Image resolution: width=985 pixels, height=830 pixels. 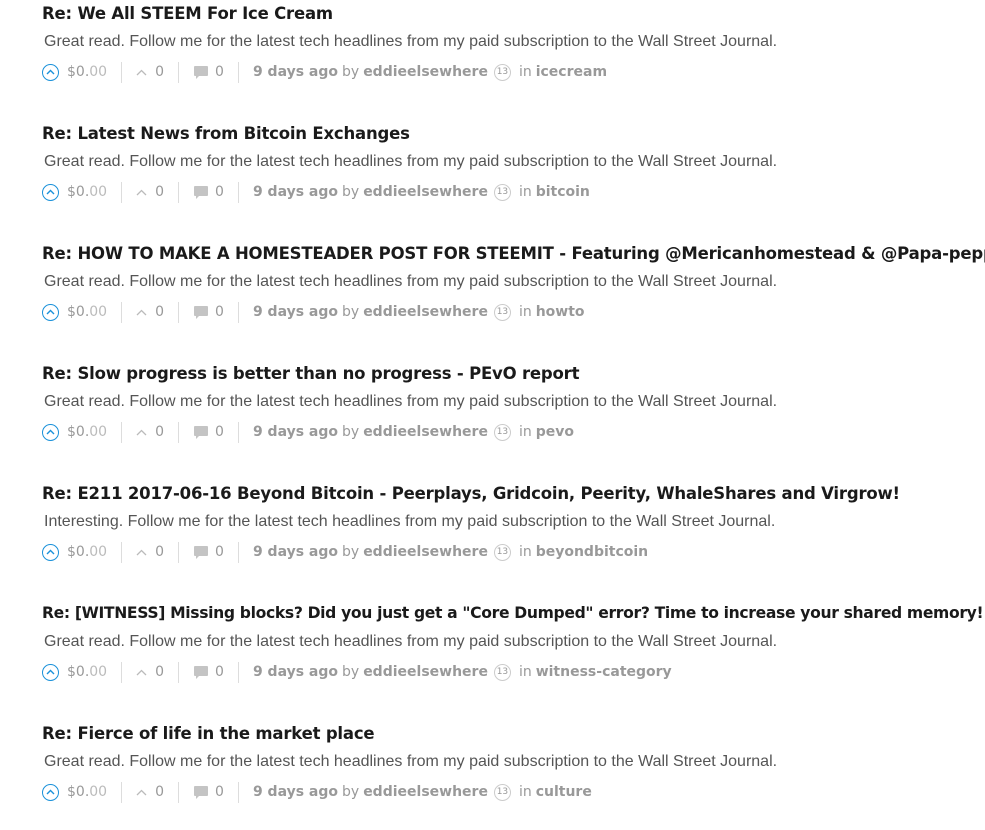 I want to click on category-link: icecream, so click(x=571, y=72).